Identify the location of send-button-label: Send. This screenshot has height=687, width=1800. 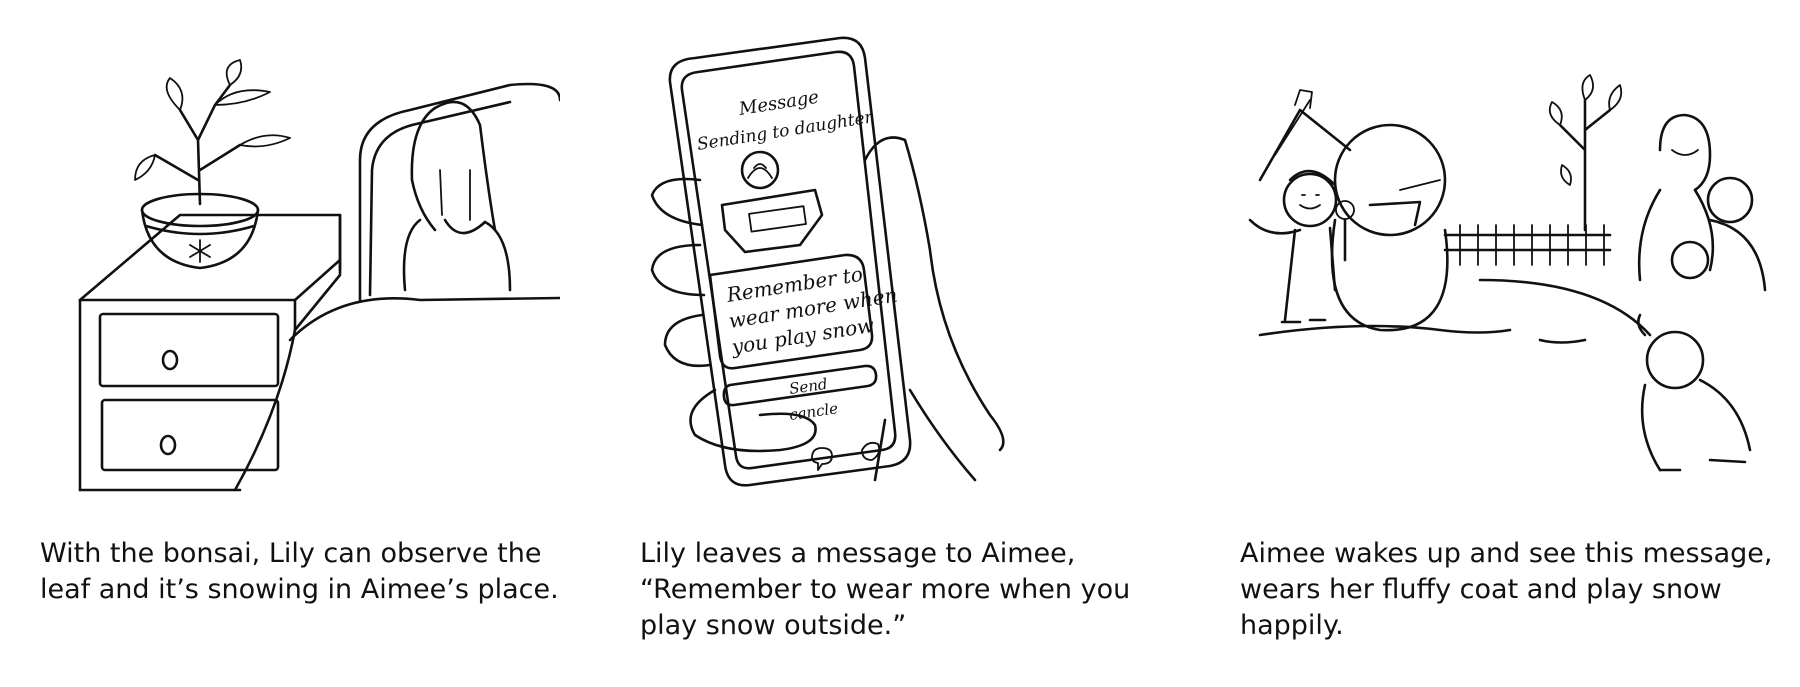
(808, 386).